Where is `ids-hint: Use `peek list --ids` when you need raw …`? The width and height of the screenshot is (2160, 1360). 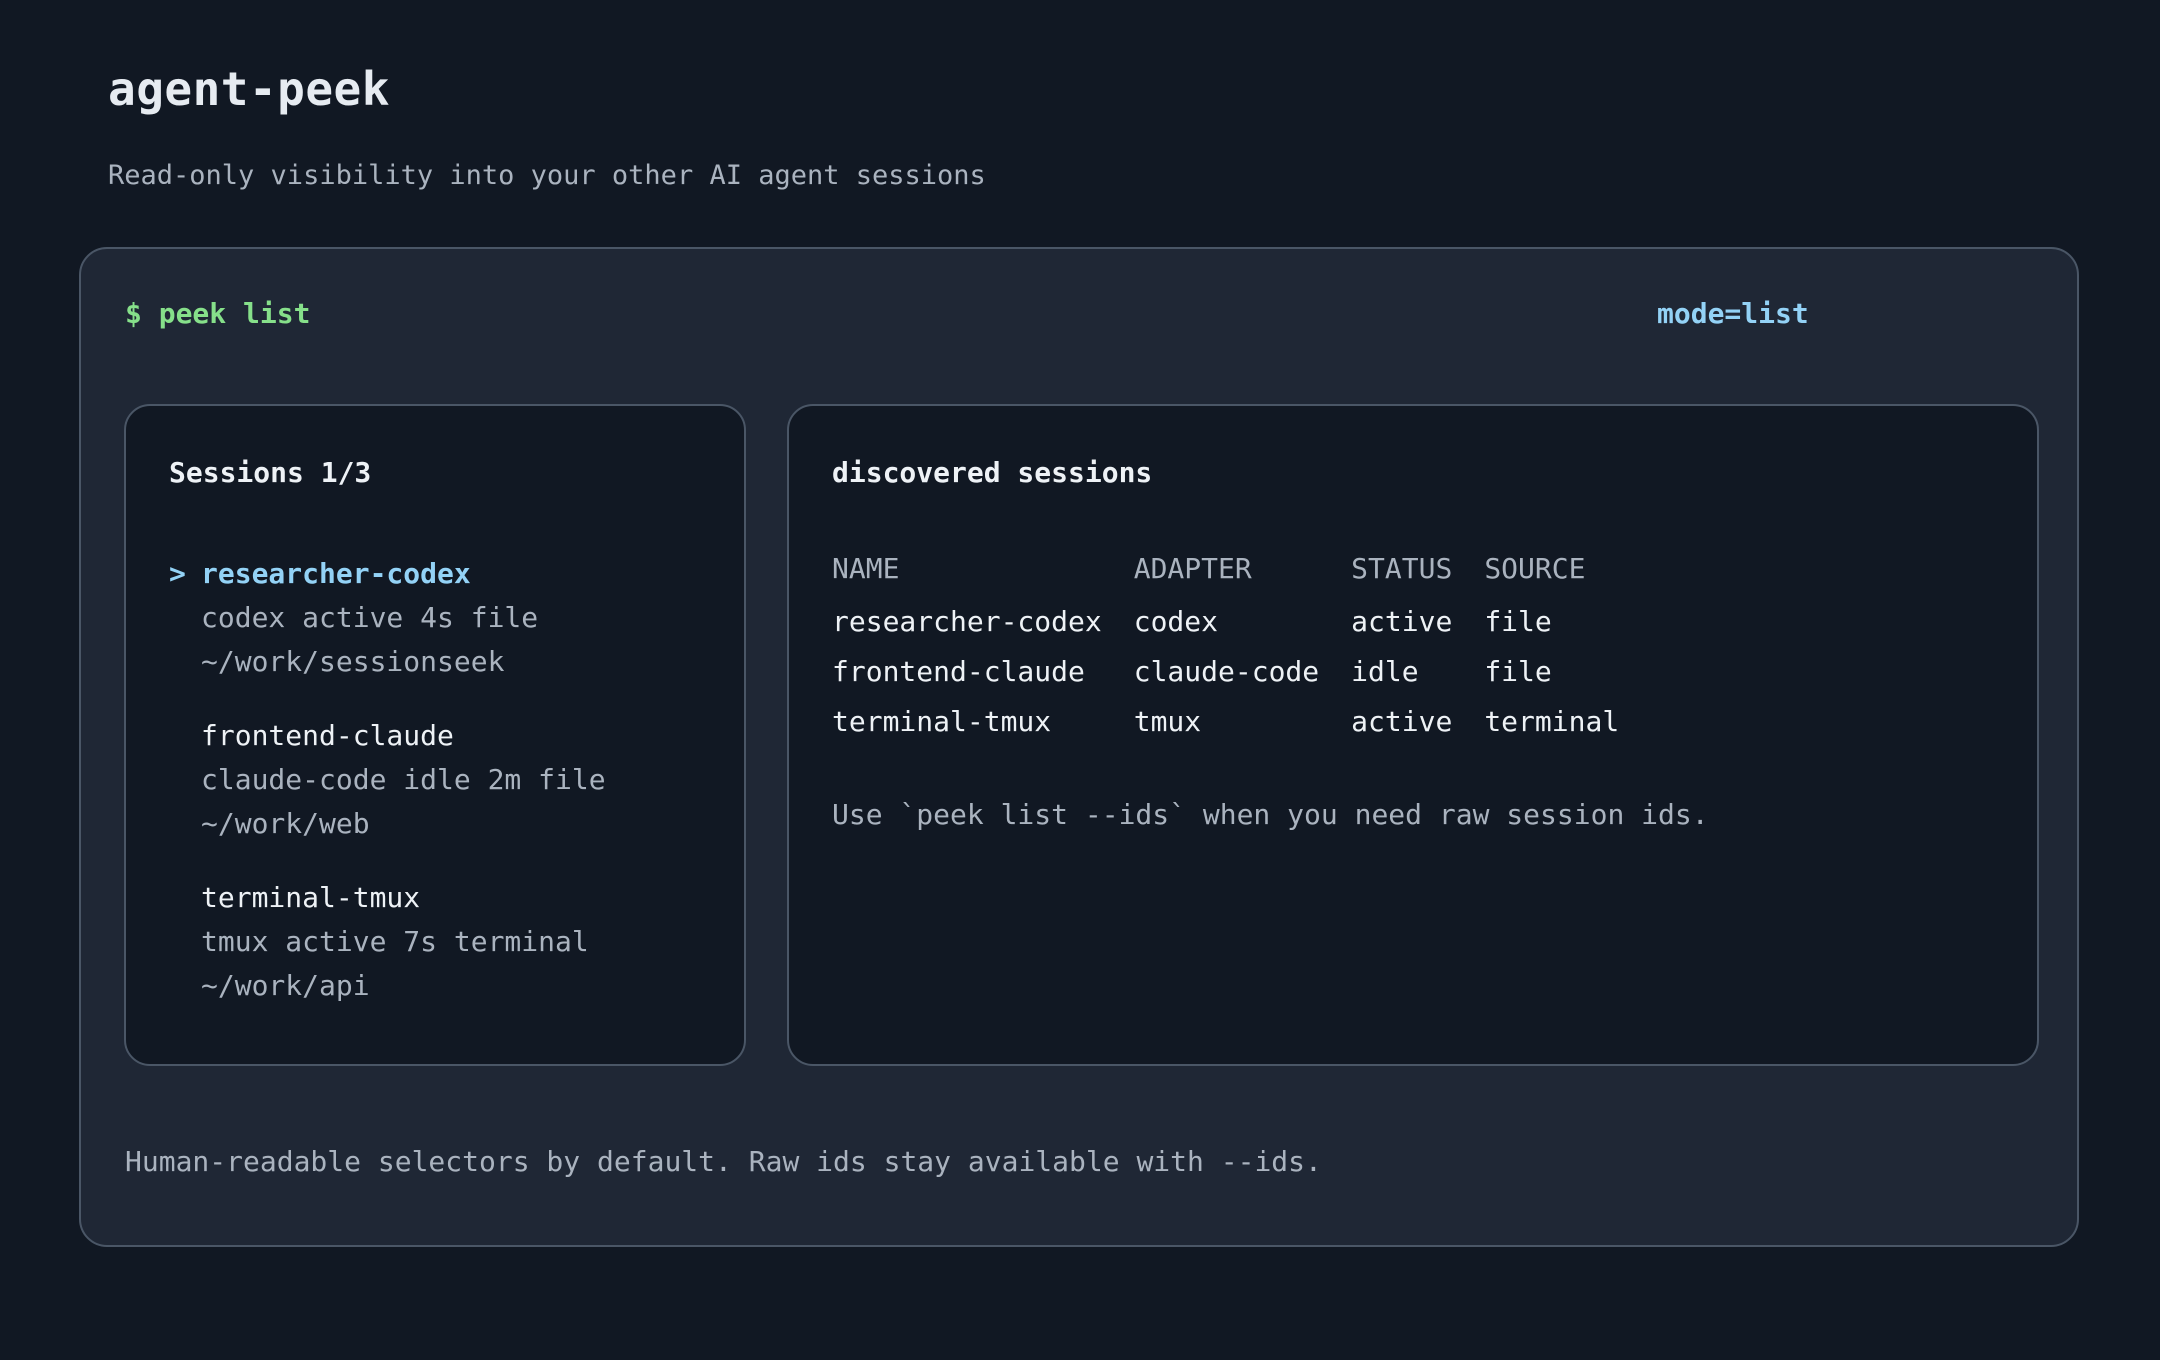
ids-hint: Use `peek list --ids` when you need raw … is located at coordinates (1270, 814).